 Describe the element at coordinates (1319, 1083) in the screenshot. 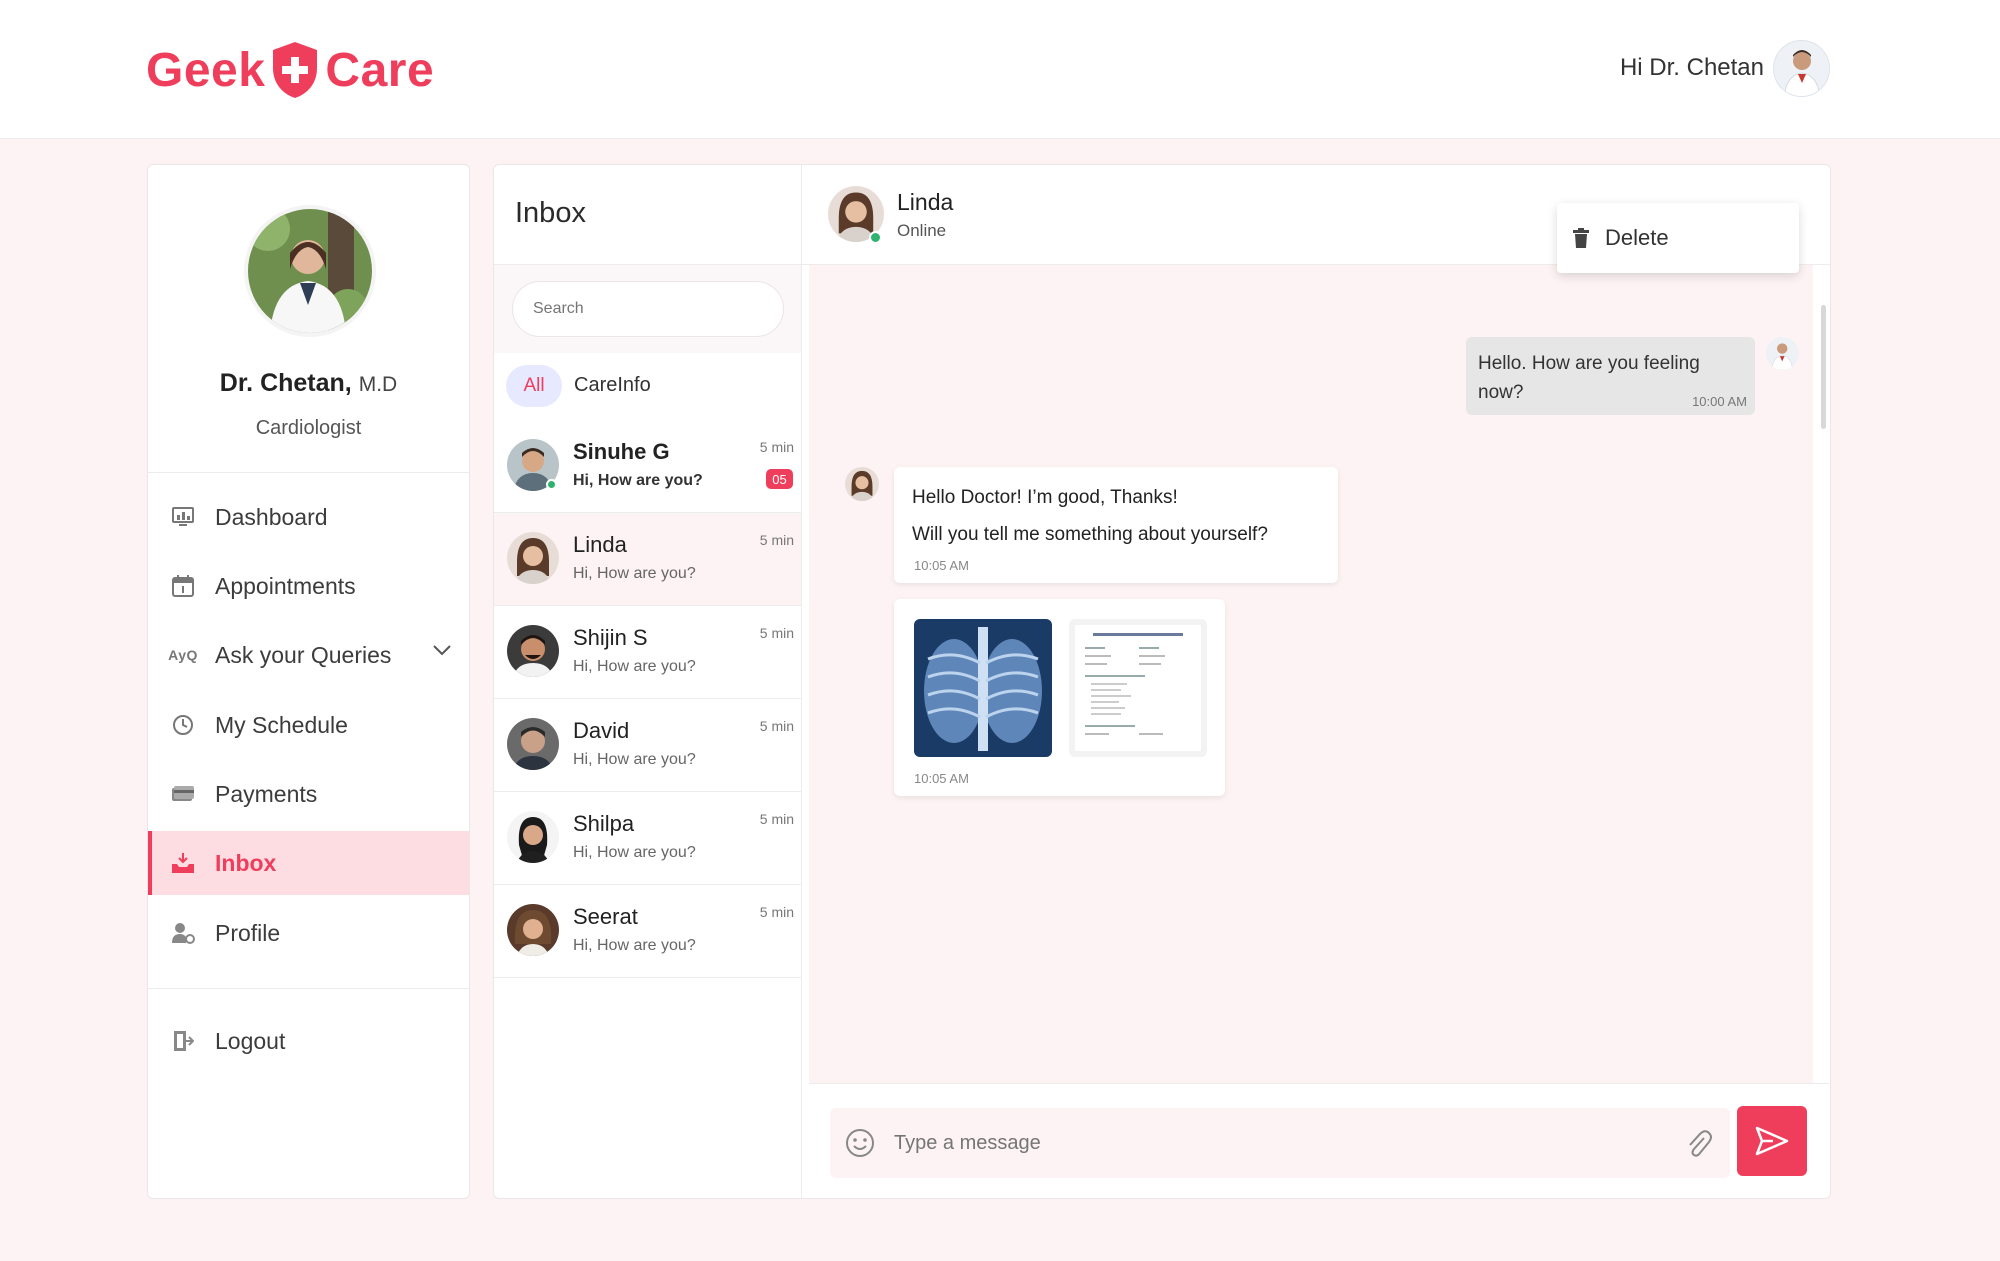

I see `composer-divider` at that location.